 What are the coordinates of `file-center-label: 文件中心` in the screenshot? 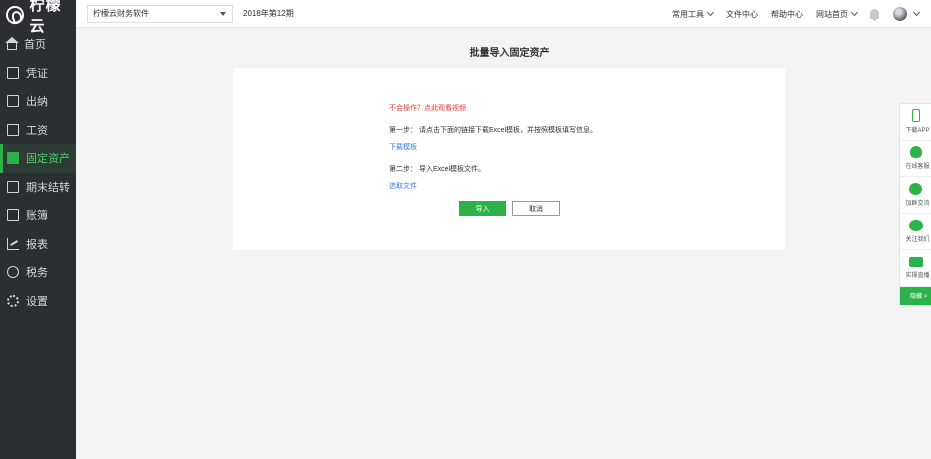 It's located at (742, 14).